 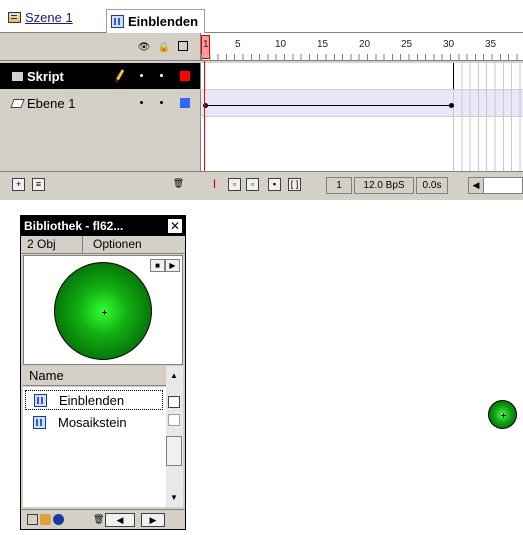 I want to click on library-title-bar: Bibliothek - fl62... ✕, so click(x=103, y=226).